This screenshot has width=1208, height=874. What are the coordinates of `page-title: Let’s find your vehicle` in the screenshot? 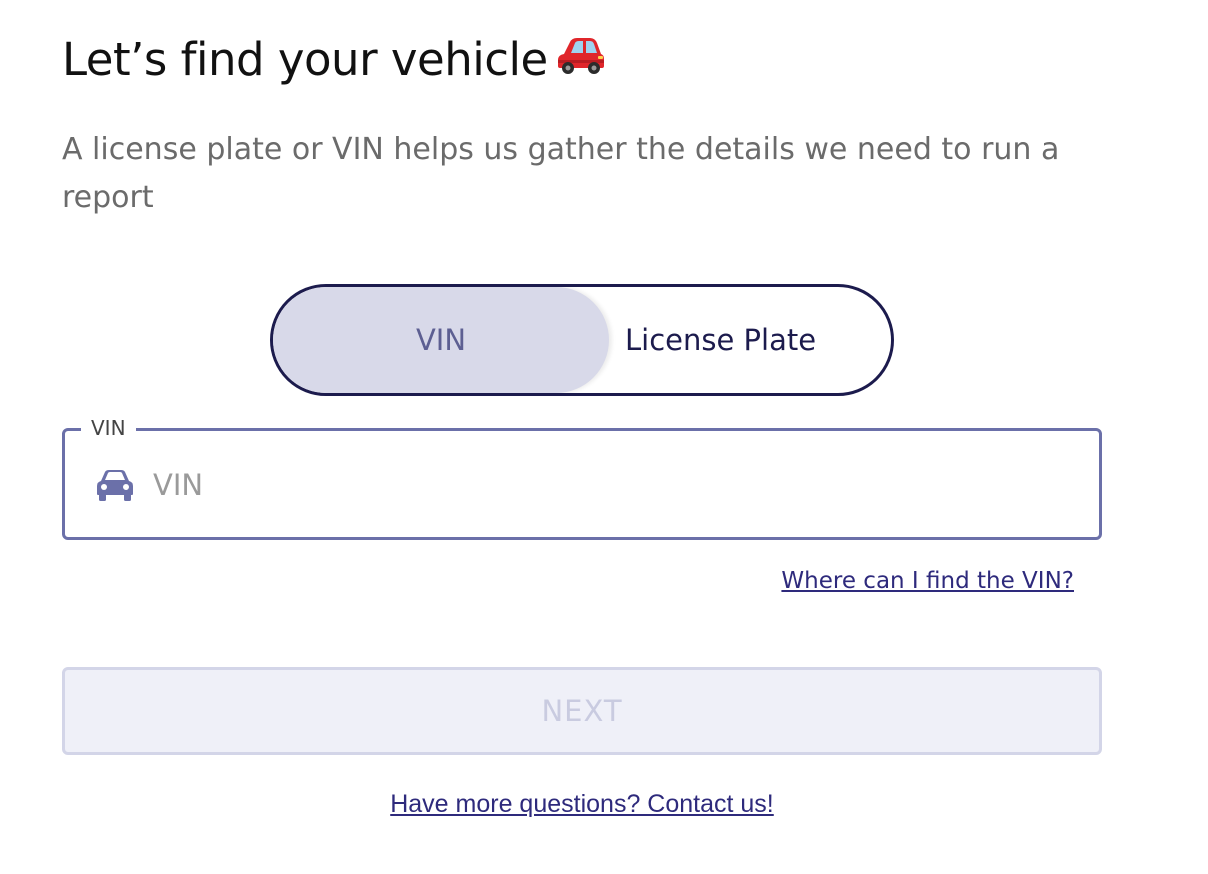 It's located at (334, 61).